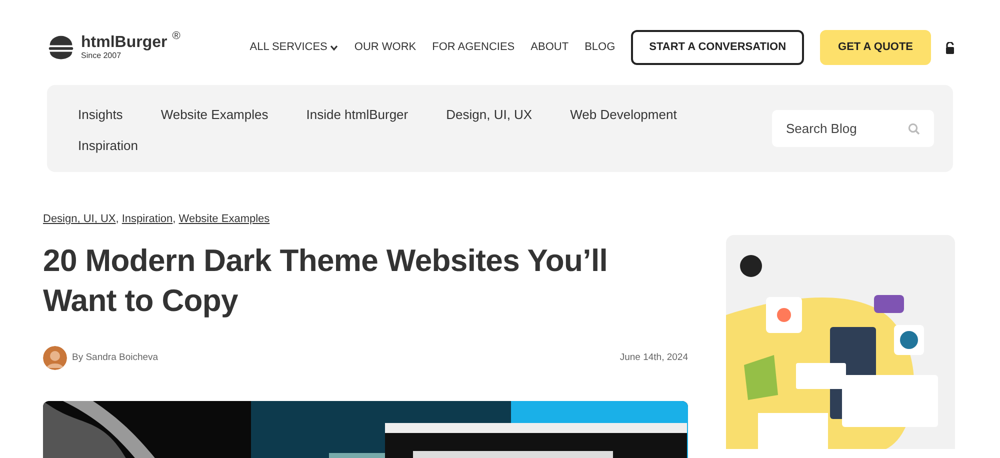 Image resolution: width=1000 pixels, height=458 pixels. What do you see at coordinates (717, 47) in the screenshot?
I see `conversation-button: START A CONVERSATION` at bounding box center [717, 47].